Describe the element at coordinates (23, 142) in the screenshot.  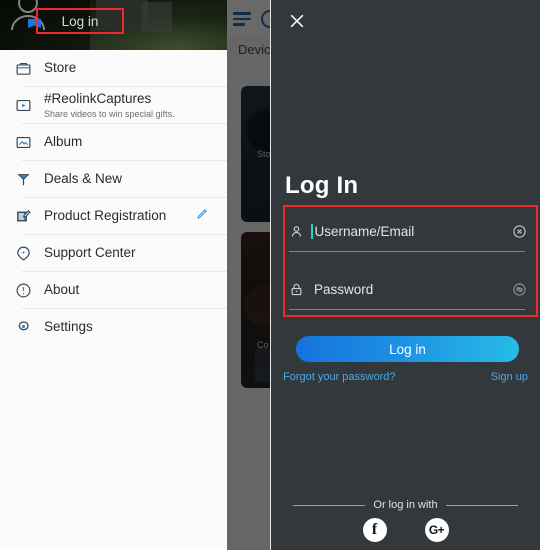
I see `album-icon` at that location.